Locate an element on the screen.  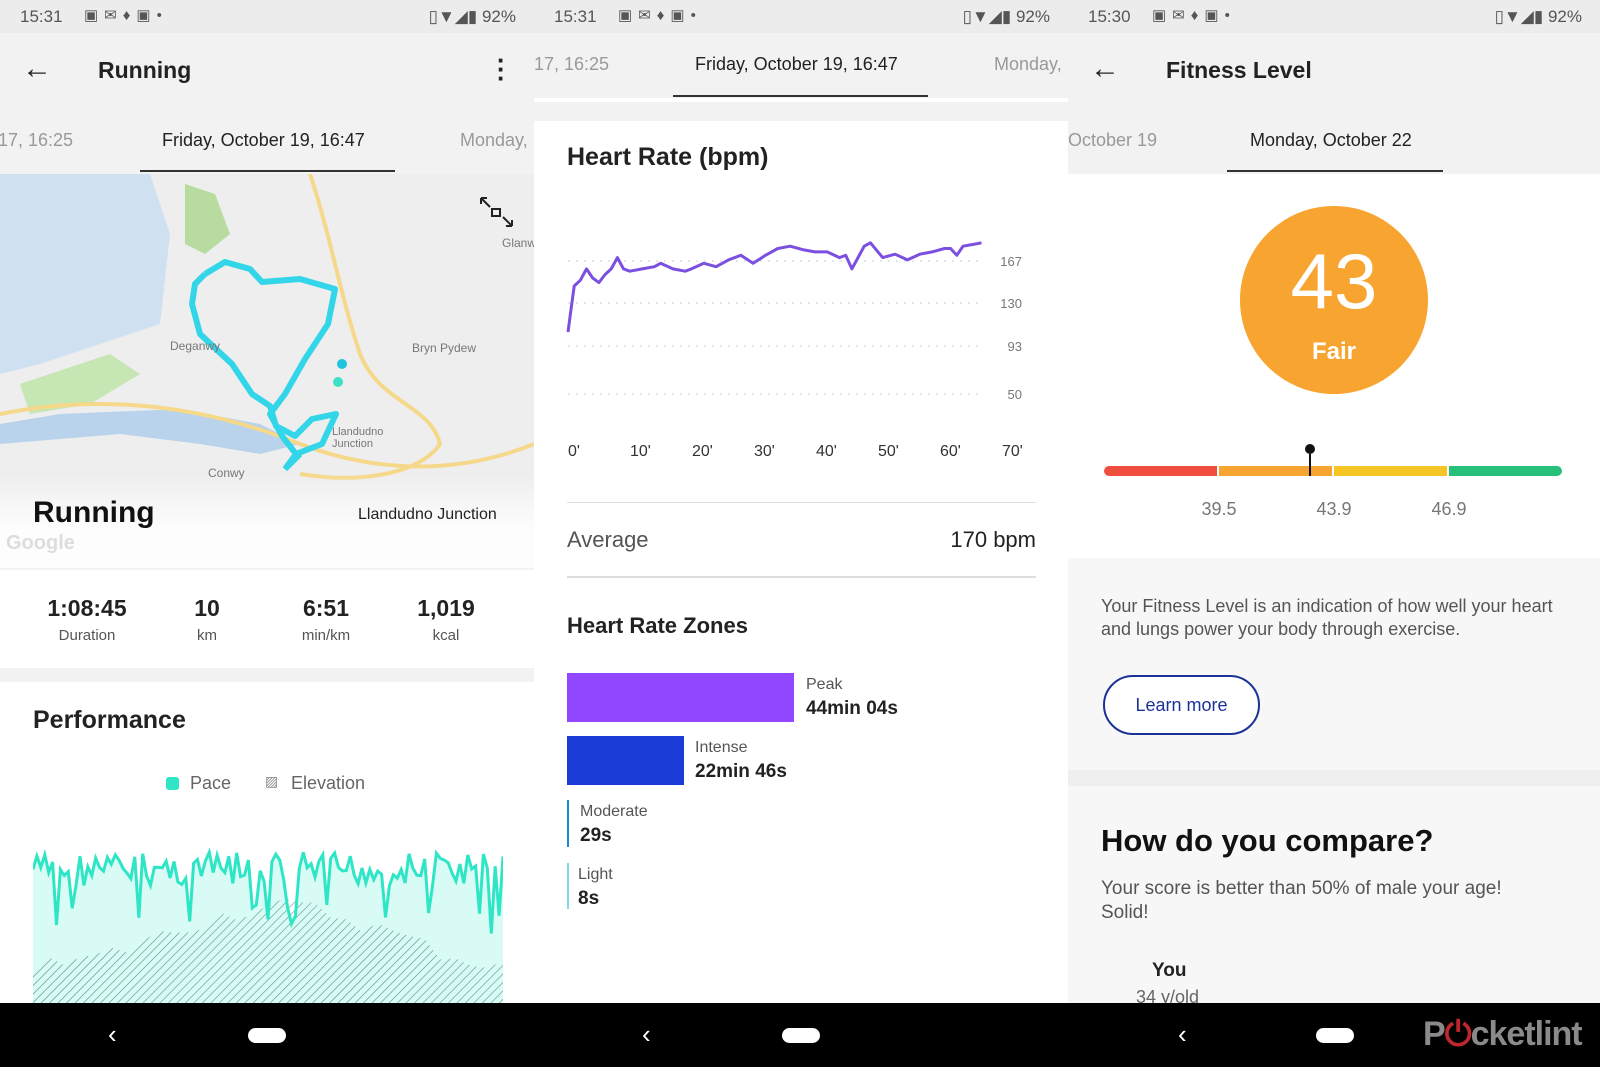
legend-elevation: Elevation is located at coordinates (328, 783).